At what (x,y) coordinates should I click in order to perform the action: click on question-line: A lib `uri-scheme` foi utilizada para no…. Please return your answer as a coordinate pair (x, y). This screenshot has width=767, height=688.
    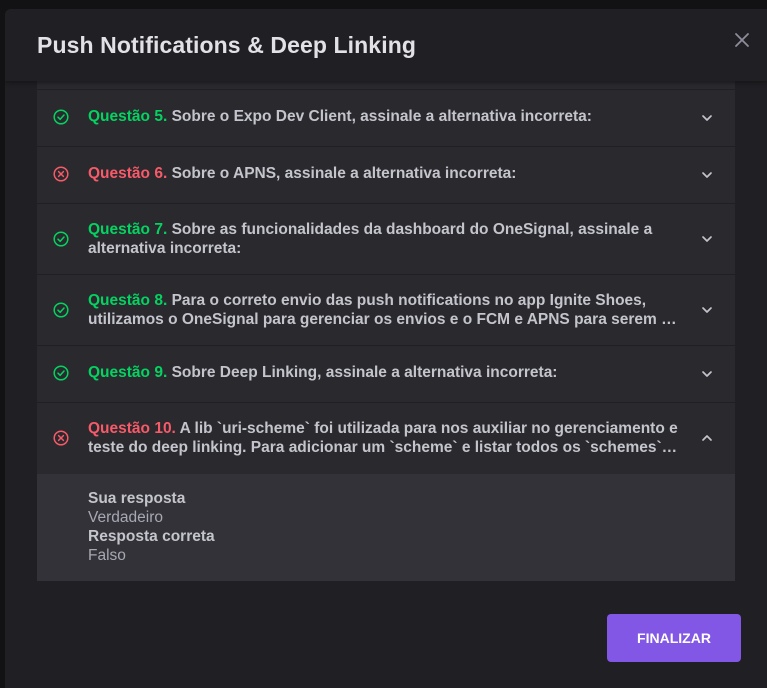
    Looking at the image, I should click on (428, 428).